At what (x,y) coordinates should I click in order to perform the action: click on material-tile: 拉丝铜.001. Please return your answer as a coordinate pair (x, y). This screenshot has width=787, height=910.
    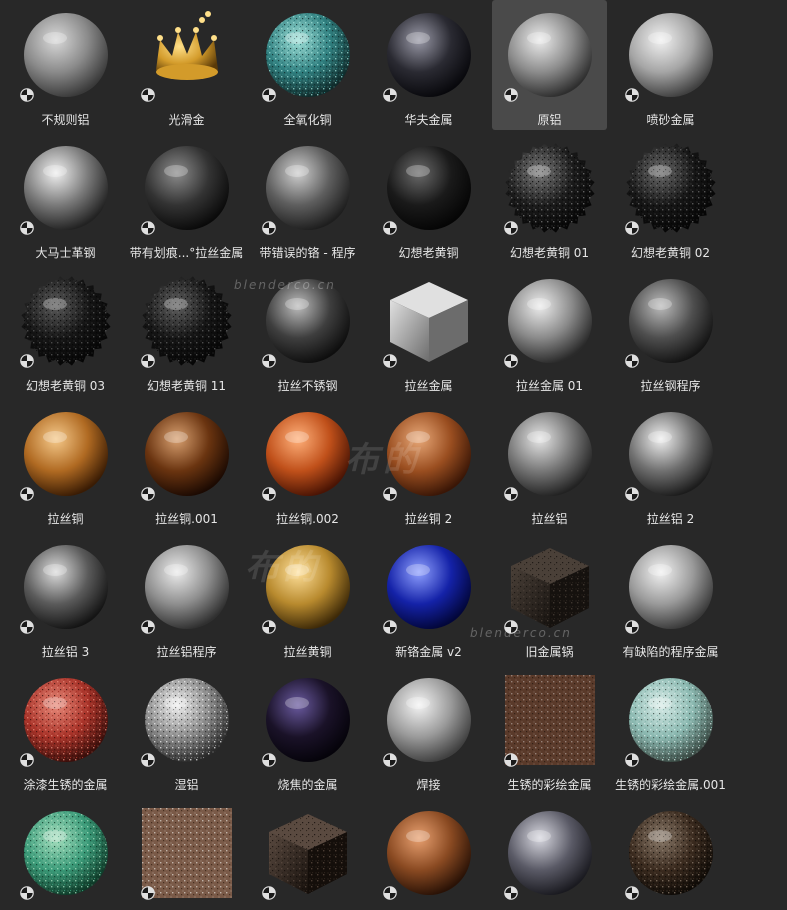
    Looking at the image, I should click on (186, 464).